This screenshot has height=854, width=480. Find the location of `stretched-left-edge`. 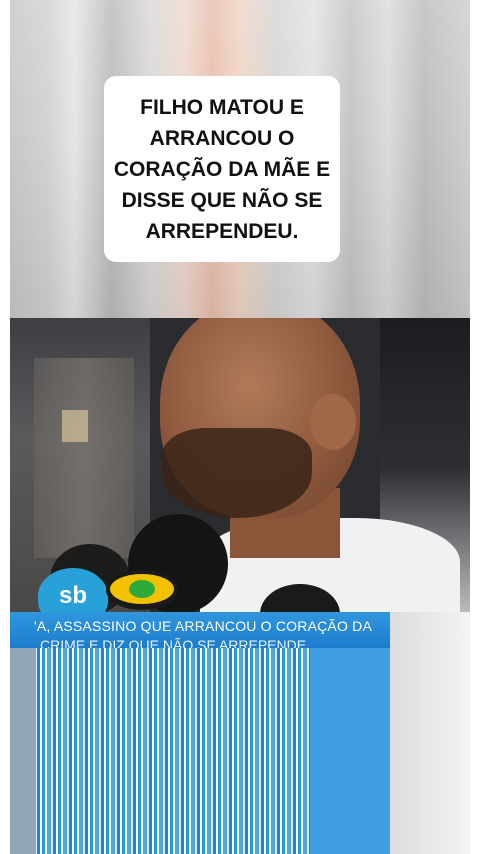

stretched-left-edge is located at coordinates (23, 751).